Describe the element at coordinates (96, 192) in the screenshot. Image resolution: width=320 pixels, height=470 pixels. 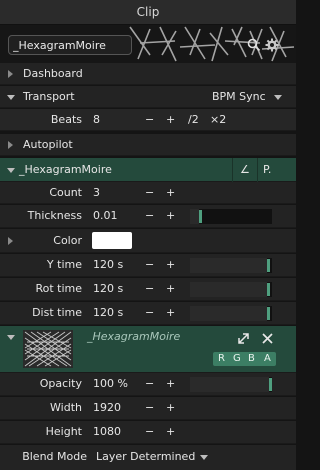
I see `count-value: 3` at that location.